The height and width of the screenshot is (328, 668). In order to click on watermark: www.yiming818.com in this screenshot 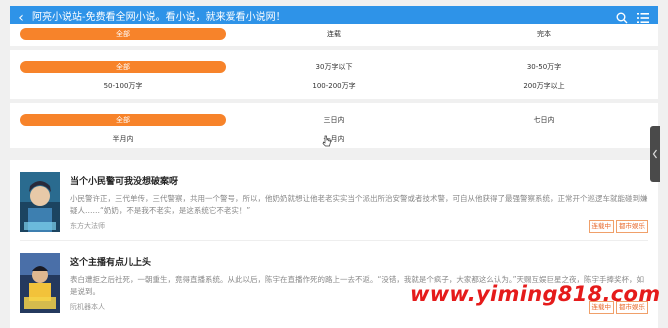, I will do `click(535, 294)`.